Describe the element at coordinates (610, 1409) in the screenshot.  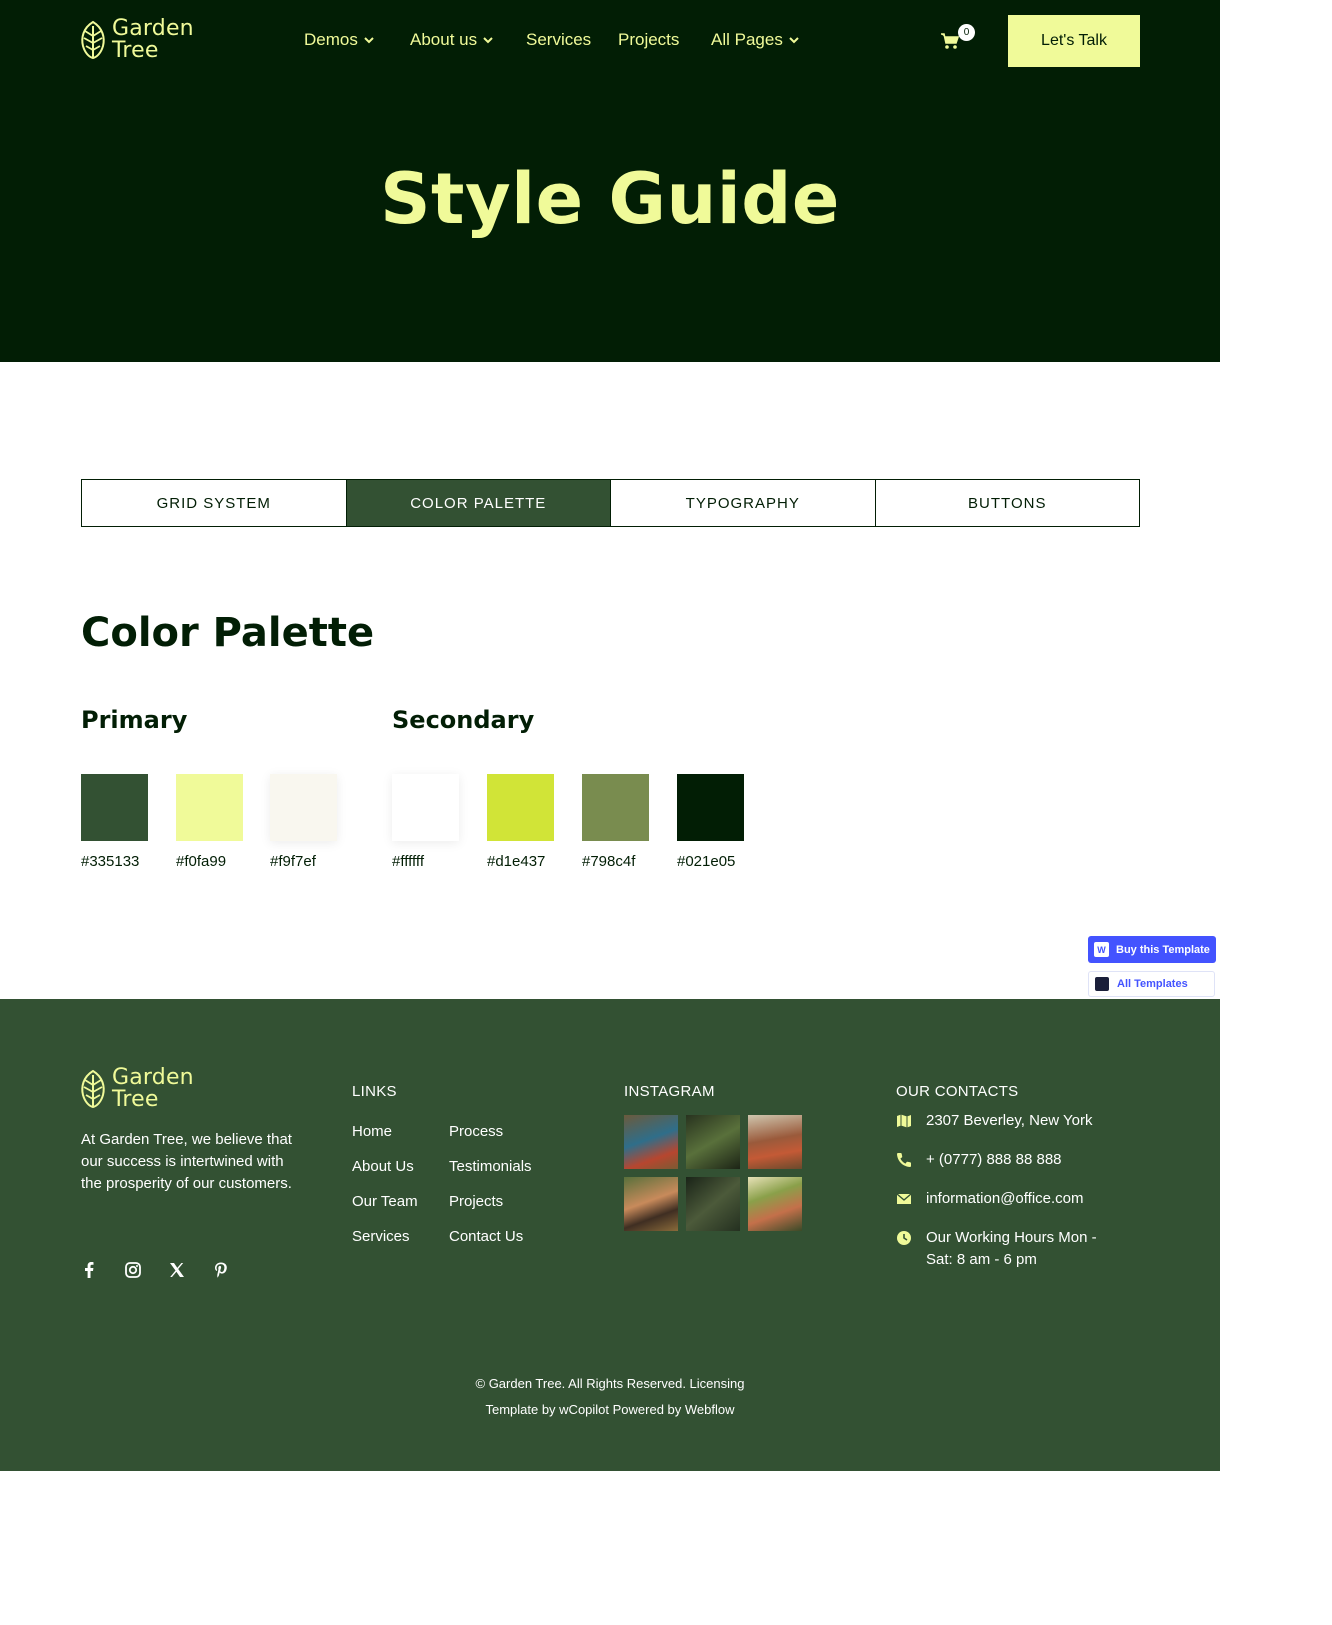
I see `copyright-line-2: Template by wCopilot Powered by Webflow` at that location.